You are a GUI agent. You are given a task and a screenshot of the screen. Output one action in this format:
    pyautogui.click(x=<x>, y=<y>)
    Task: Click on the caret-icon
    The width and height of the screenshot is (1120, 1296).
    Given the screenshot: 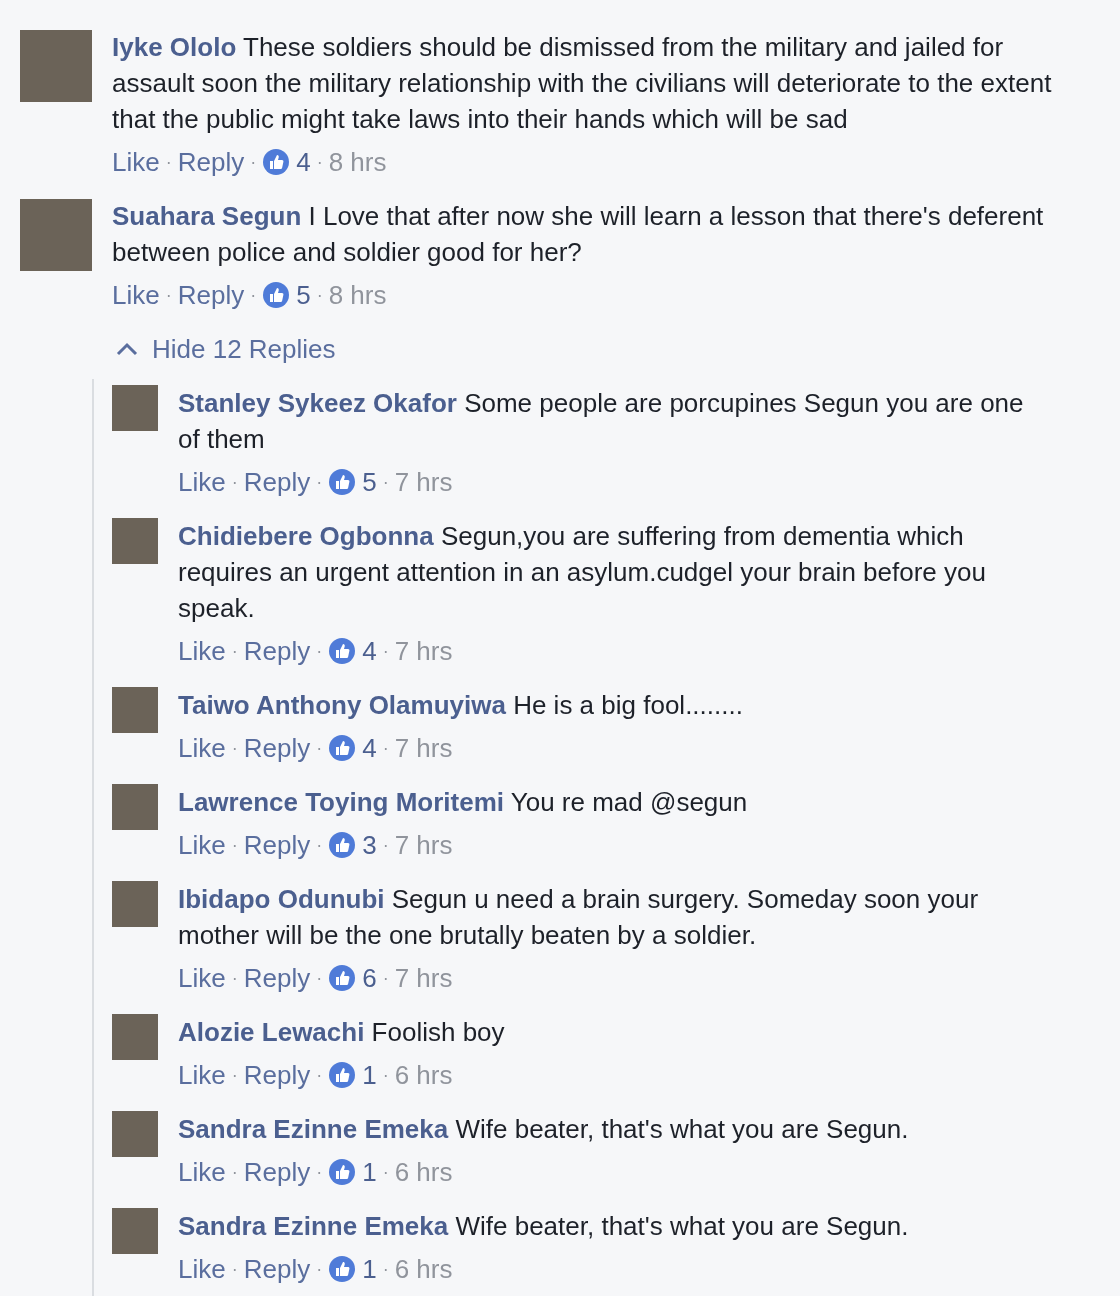 What is the action you would take?
    pyautogui.click(x=127, y=349)
    